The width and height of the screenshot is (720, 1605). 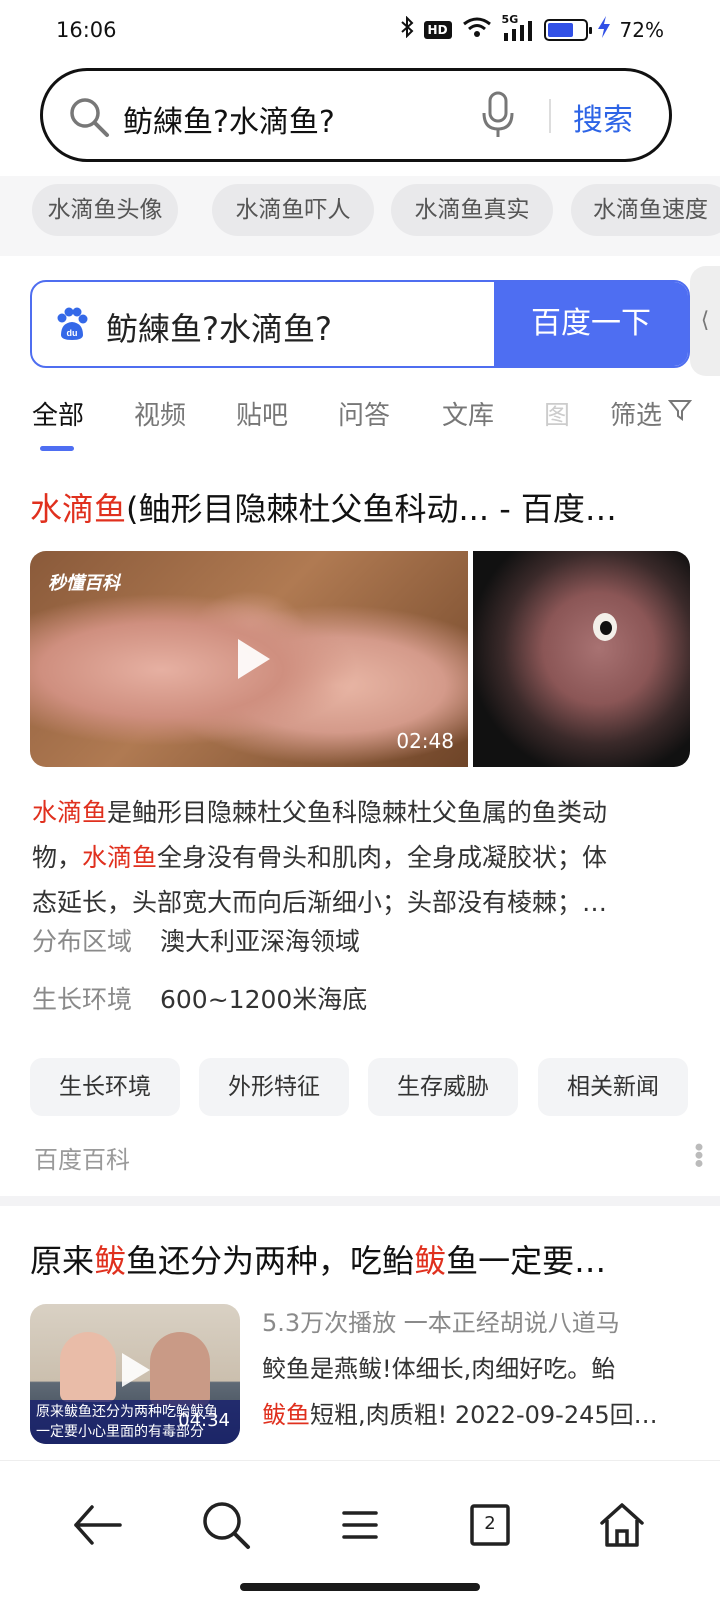 What do you see at coordinates (84, 583) in the screenshot?
I see `video-brand: 秒懂百科` at bounding box center [84, 583].